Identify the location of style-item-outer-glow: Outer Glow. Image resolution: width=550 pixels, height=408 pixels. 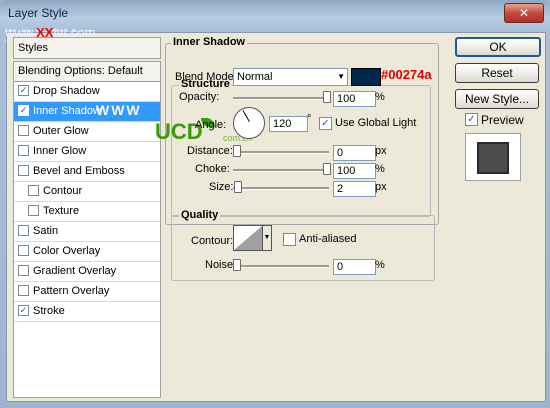
(87, 132).